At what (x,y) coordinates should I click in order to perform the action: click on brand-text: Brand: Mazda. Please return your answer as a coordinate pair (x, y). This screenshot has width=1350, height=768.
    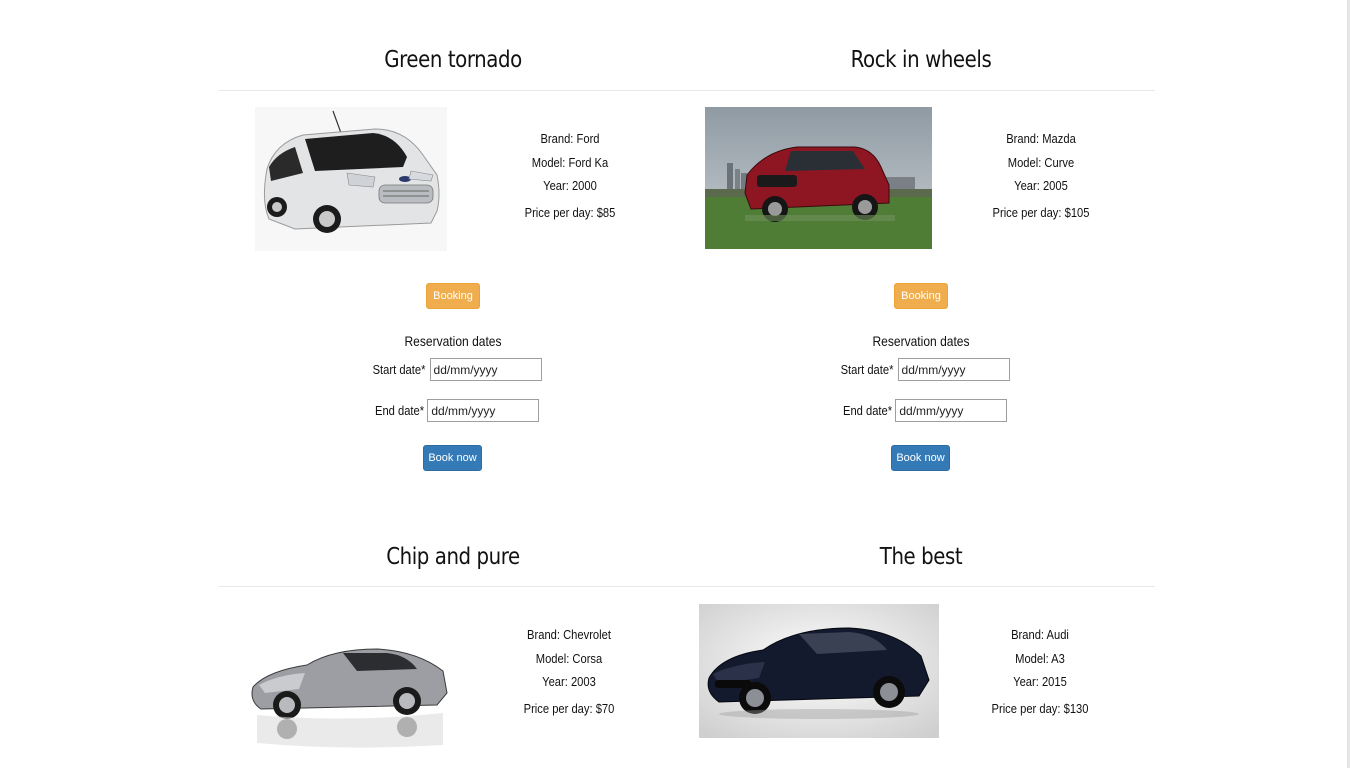
    Looking at the image, I should click on (1041, 138).